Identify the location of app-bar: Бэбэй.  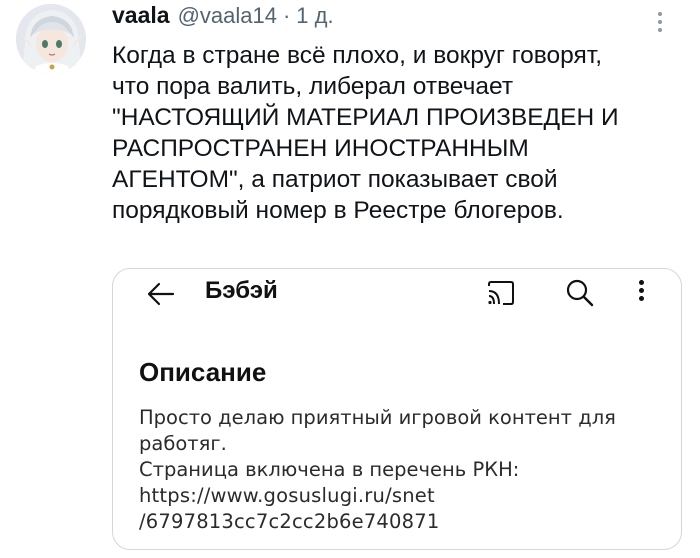
(397, 296).